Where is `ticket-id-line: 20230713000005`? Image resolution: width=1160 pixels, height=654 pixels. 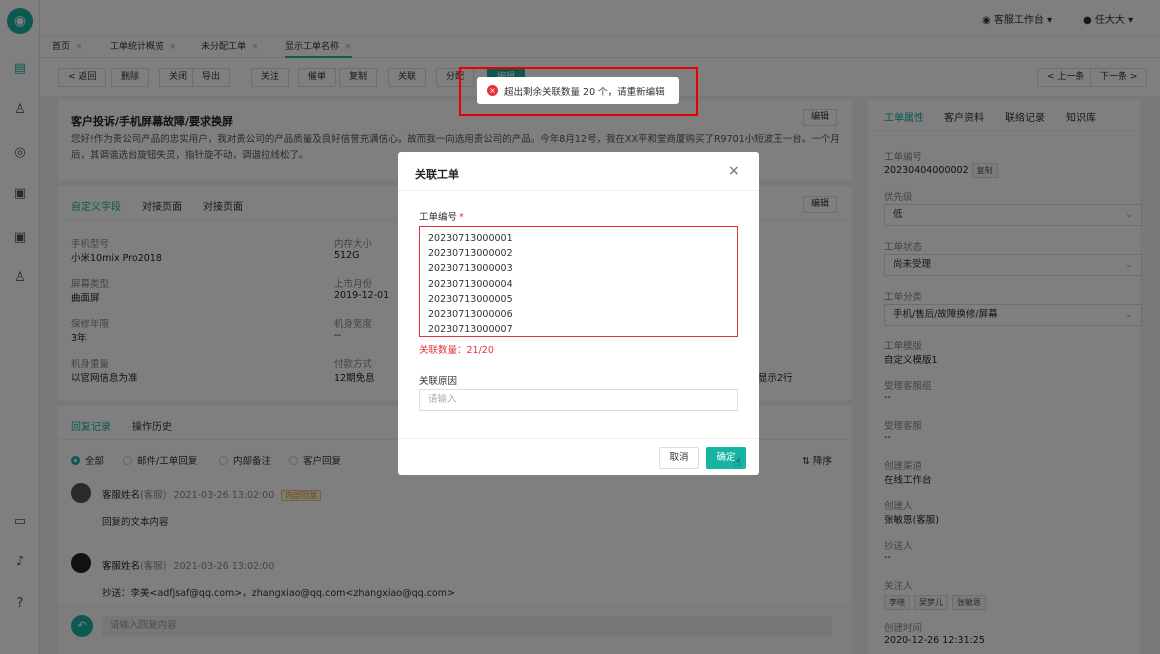 ticket-id-line: 20230713000005 is located at coordinates (470, 299).